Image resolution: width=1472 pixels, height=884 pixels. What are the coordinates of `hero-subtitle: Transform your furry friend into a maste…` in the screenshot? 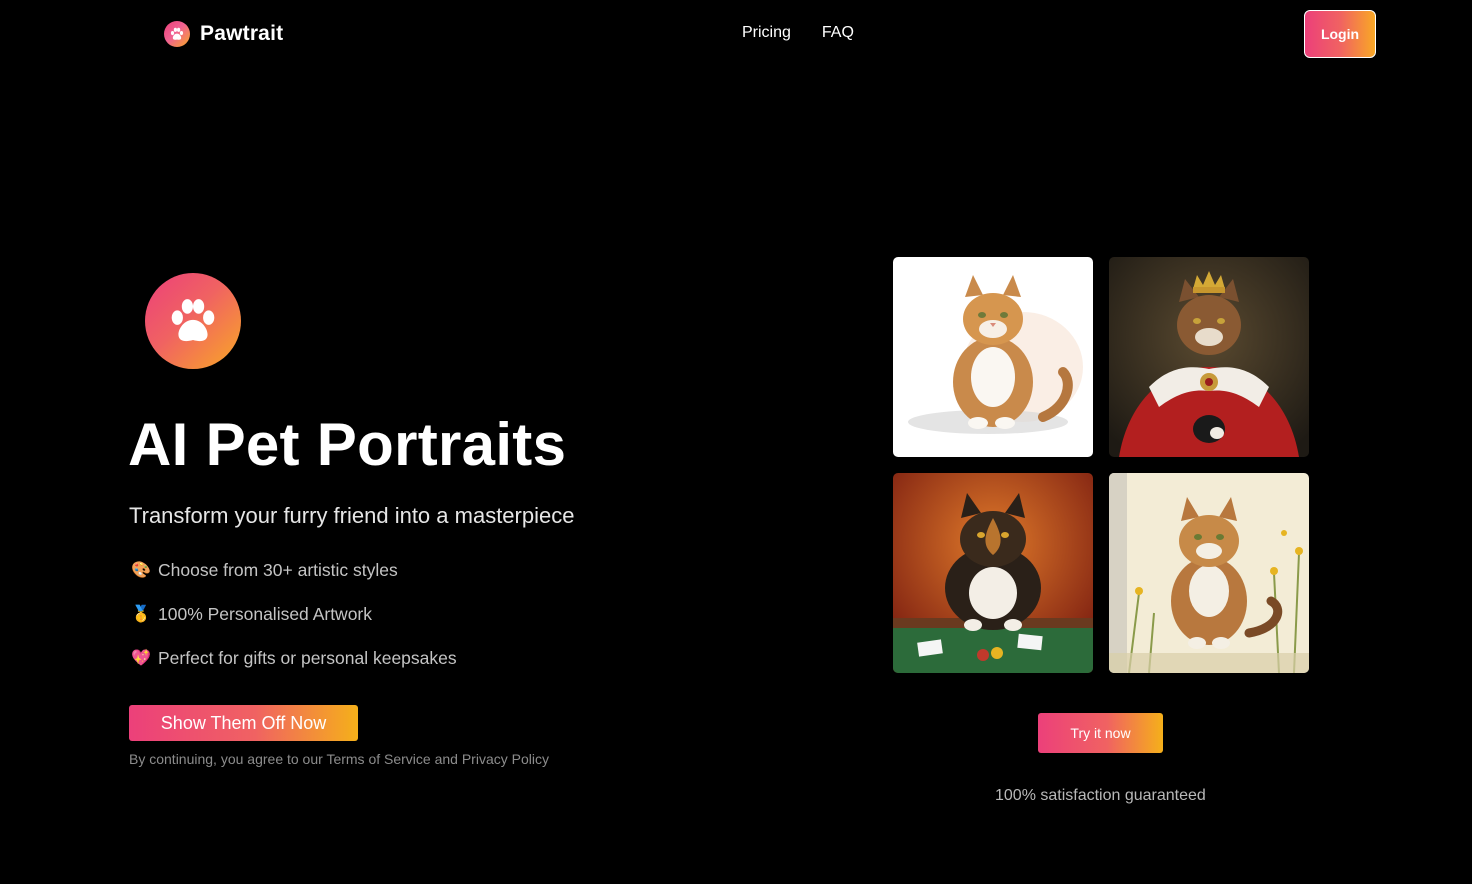 It's located at (352, 515).